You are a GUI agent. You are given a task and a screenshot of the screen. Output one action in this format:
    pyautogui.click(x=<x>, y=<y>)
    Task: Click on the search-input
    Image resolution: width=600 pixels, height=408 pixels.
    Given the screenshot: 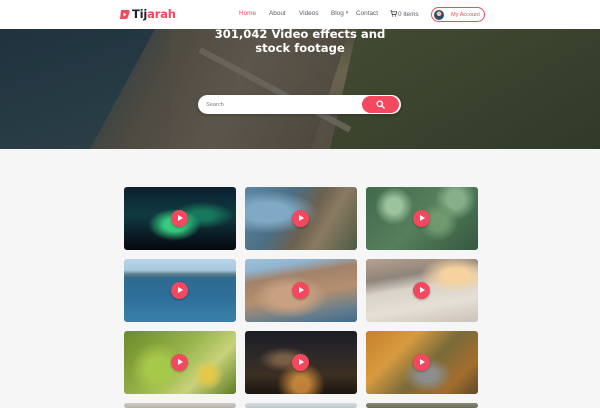 What is the action you would take?
    pyautogui.click(x=281, y=104)
    